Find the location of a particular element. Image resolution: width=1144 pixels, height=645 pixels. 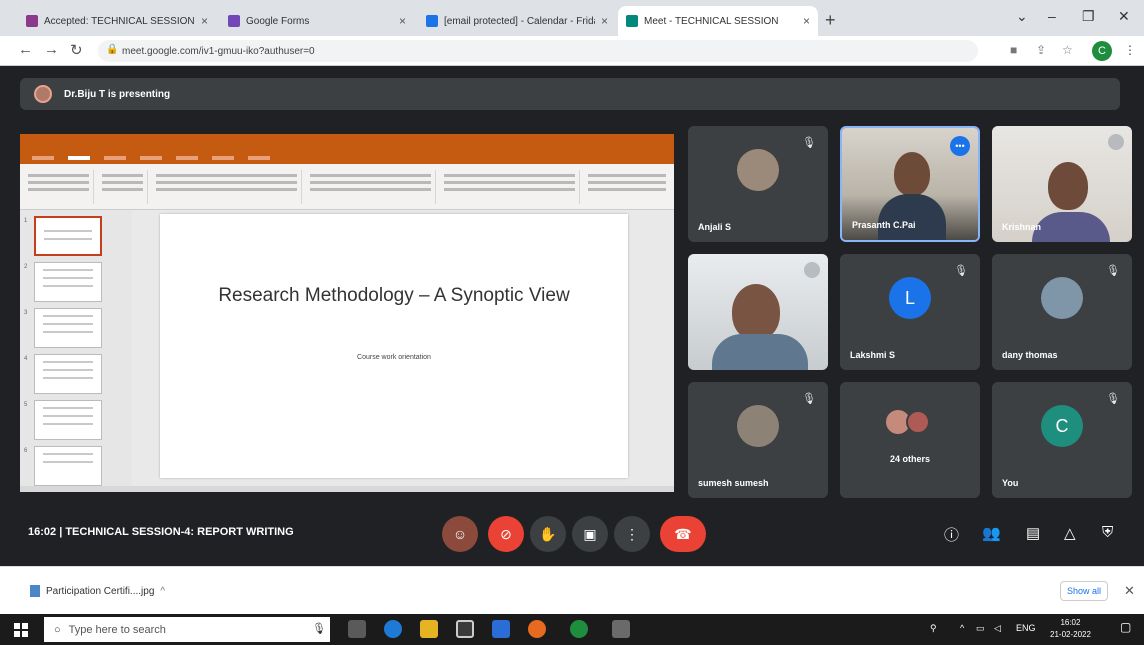

participant-tile: Krishnan is located at coordinates (1062, 184).